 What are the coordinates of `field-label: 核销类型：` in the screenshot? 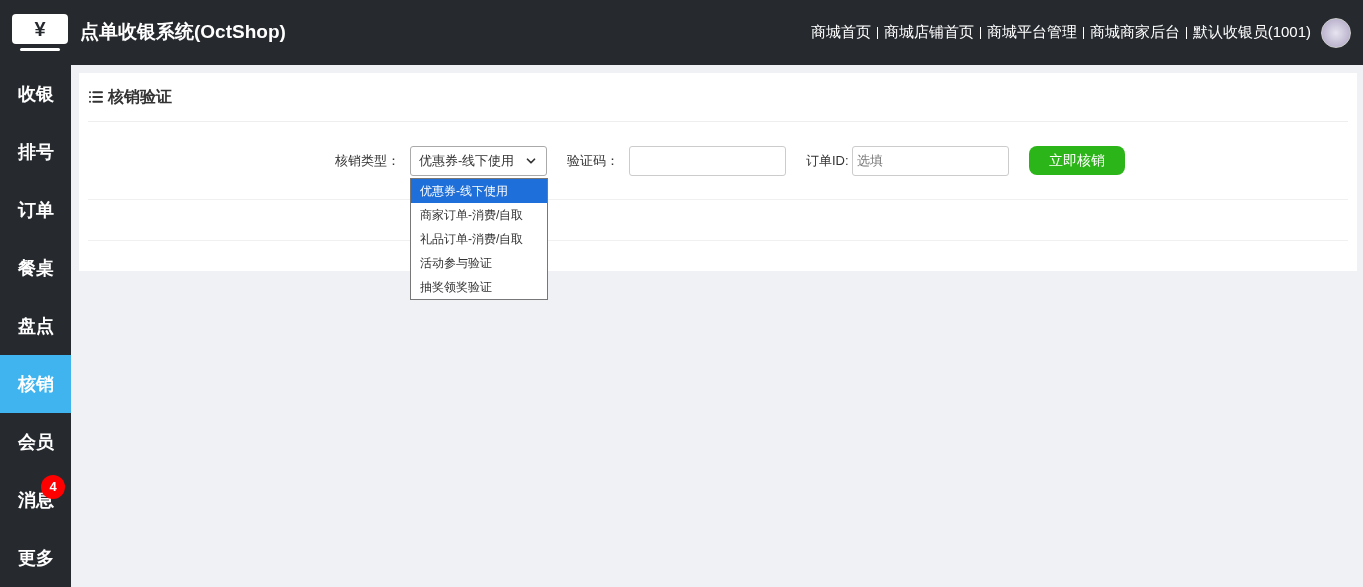 It's located at (367, 160).